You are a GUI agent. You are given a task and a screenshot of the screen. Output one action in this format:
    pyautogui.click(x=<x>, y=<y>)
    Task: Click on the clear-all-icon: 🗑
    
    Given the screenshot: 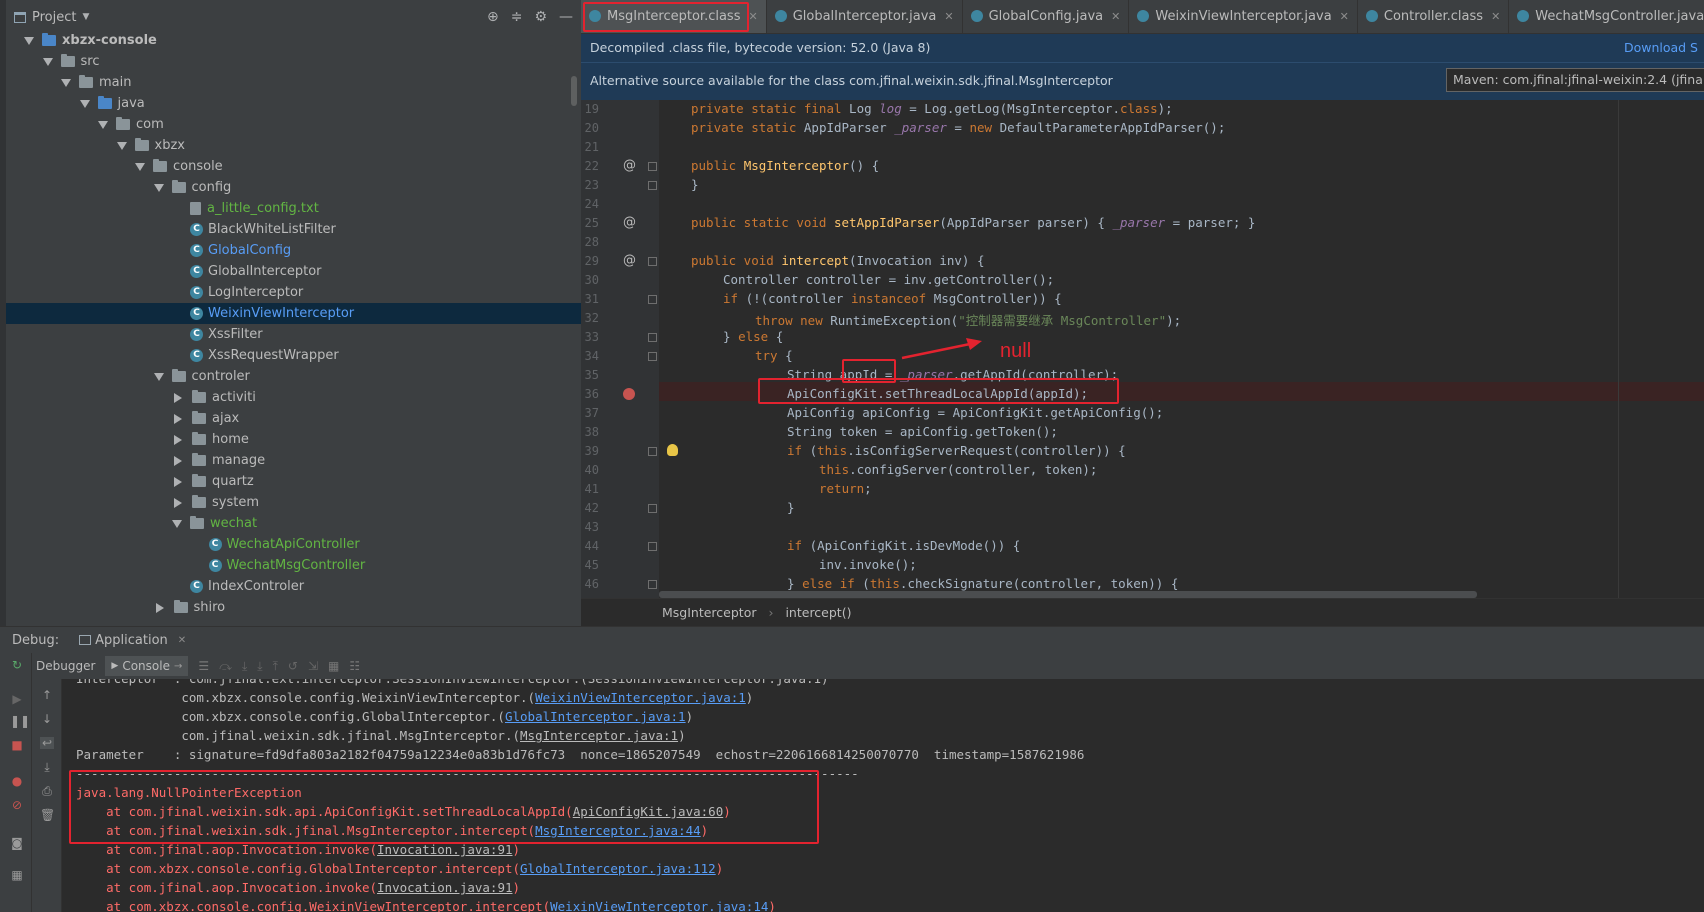 What is the action you would take?
    pyautogui.click(x=47, y=815)
    